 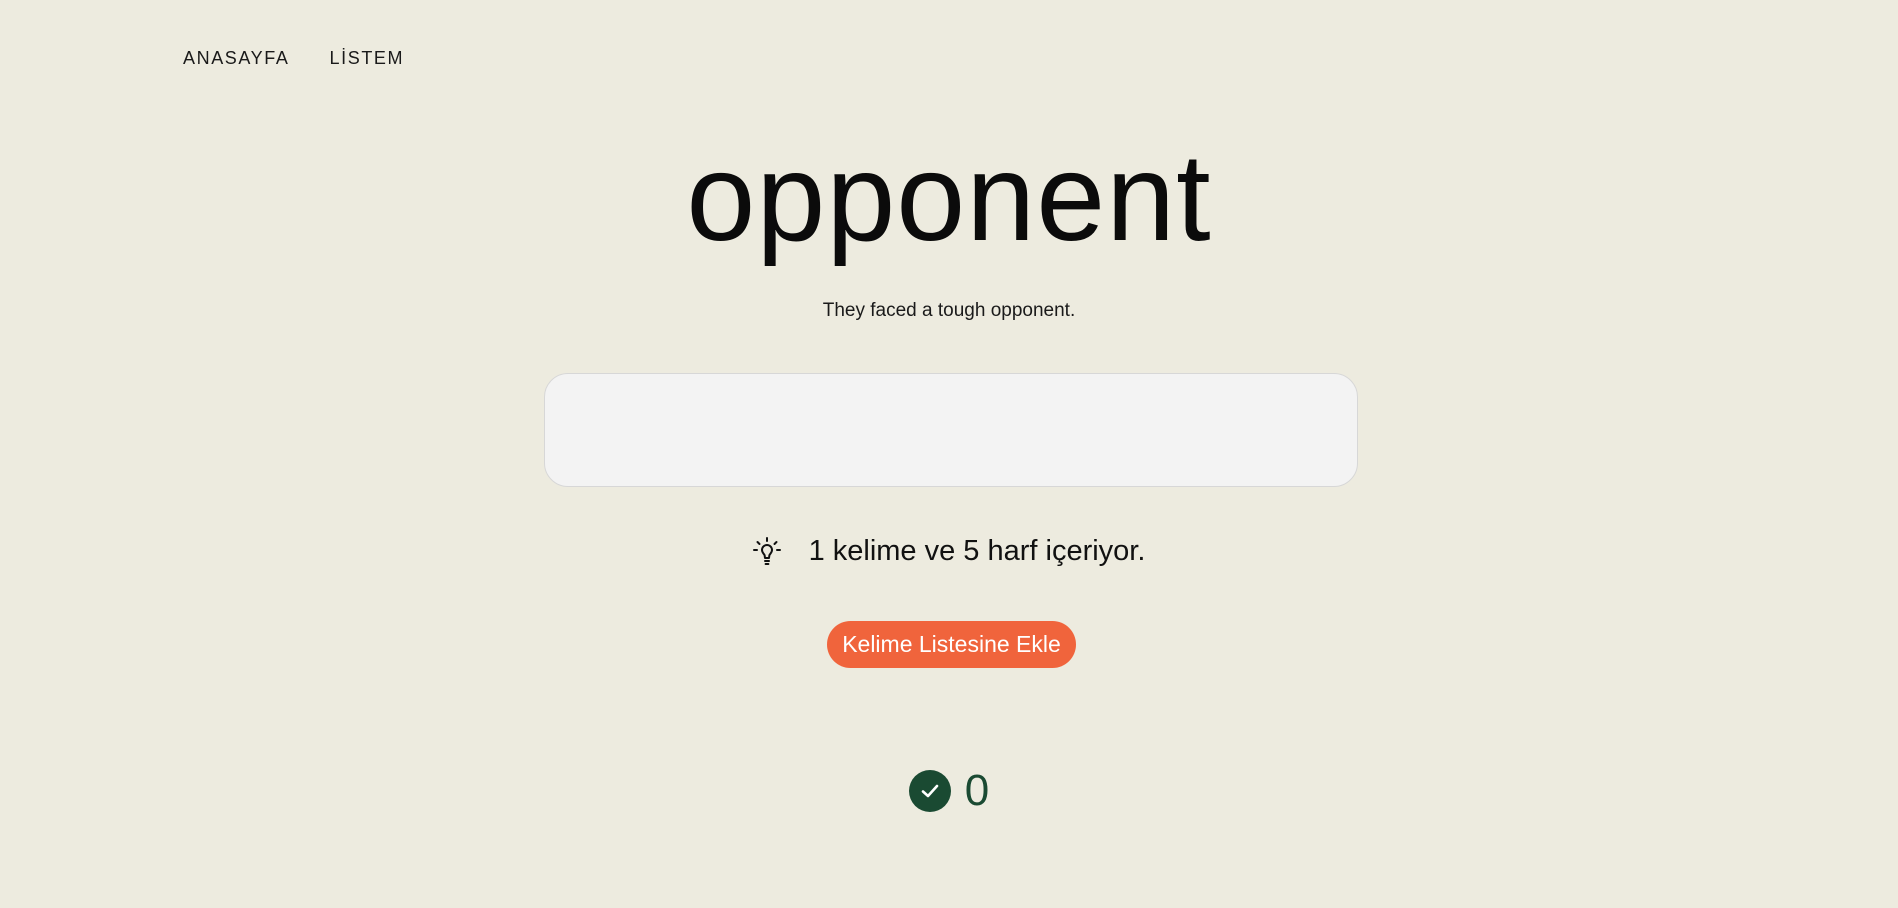 What do you see at coordinates (977, 551) in the screenshot?
I see `hint-text: 1 kelime ve 5 harf içeriyor.` at bounding box center [977, 551].